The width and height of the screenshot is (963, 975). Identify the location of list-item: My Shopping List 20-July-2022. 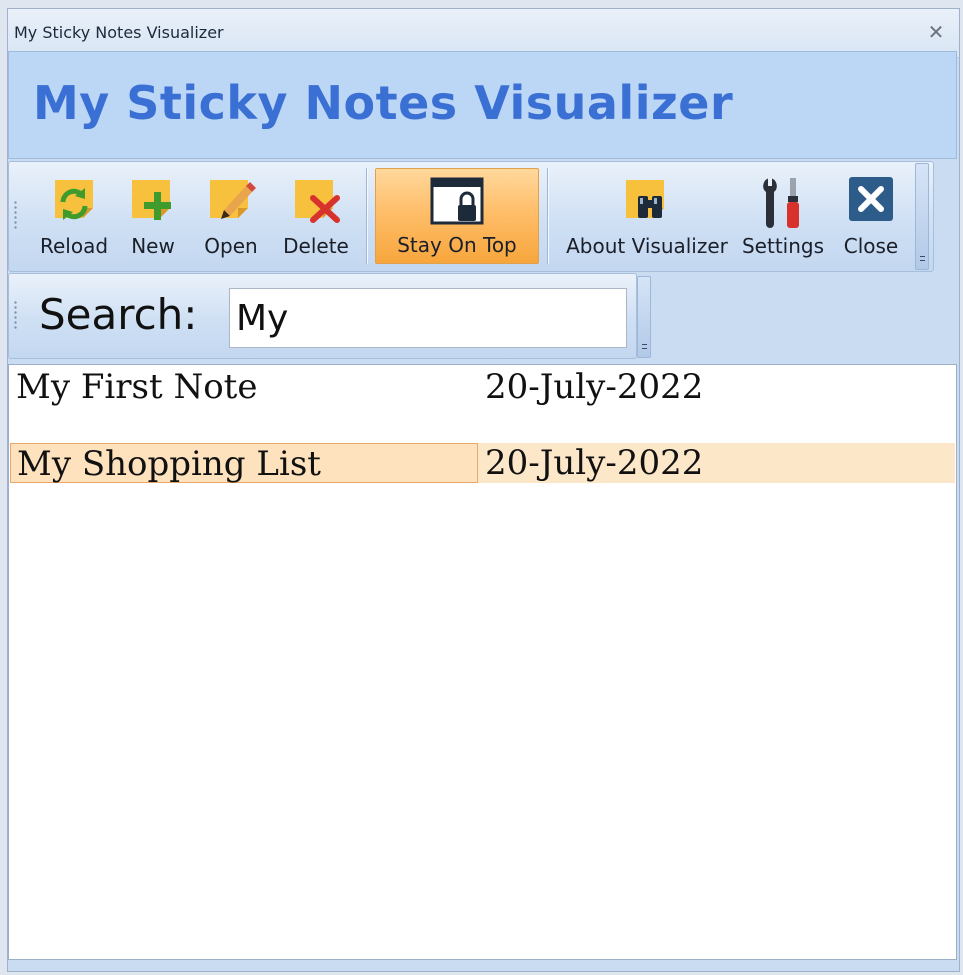
(482, 463).